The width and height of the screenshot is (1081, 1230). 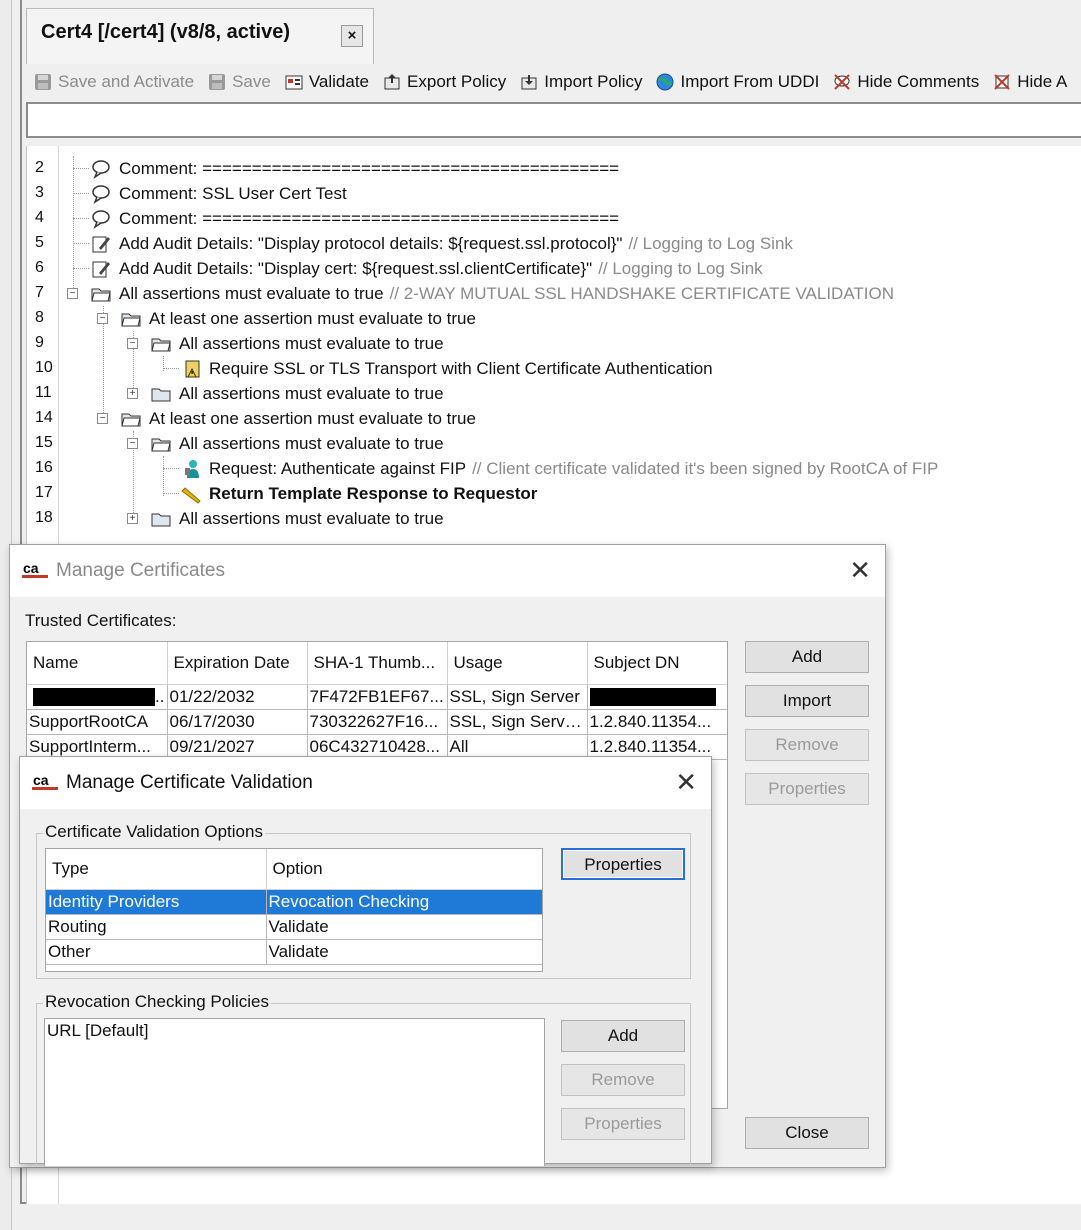 What do you see at coordinates (200, 36) in the screenshot?
I see `policy-tab: Cert4 [/cert4] (v8/8, active) ×` at bounding box center [200, 36].